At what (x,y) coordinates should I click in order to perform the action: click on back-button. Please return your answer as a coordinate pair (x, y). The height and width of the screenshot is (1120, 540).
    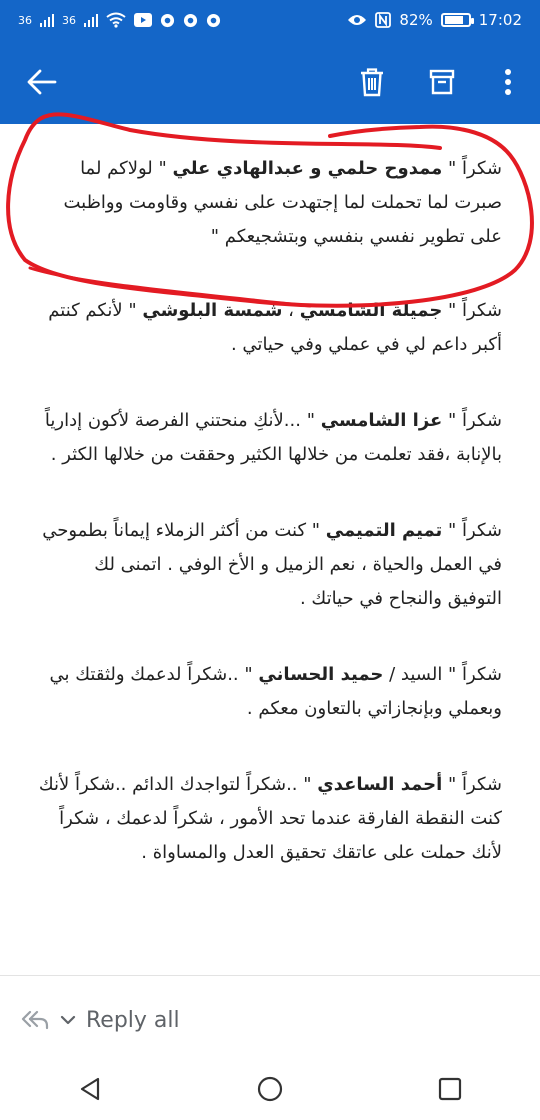
    Looking at the image, I should click on (42, 82).